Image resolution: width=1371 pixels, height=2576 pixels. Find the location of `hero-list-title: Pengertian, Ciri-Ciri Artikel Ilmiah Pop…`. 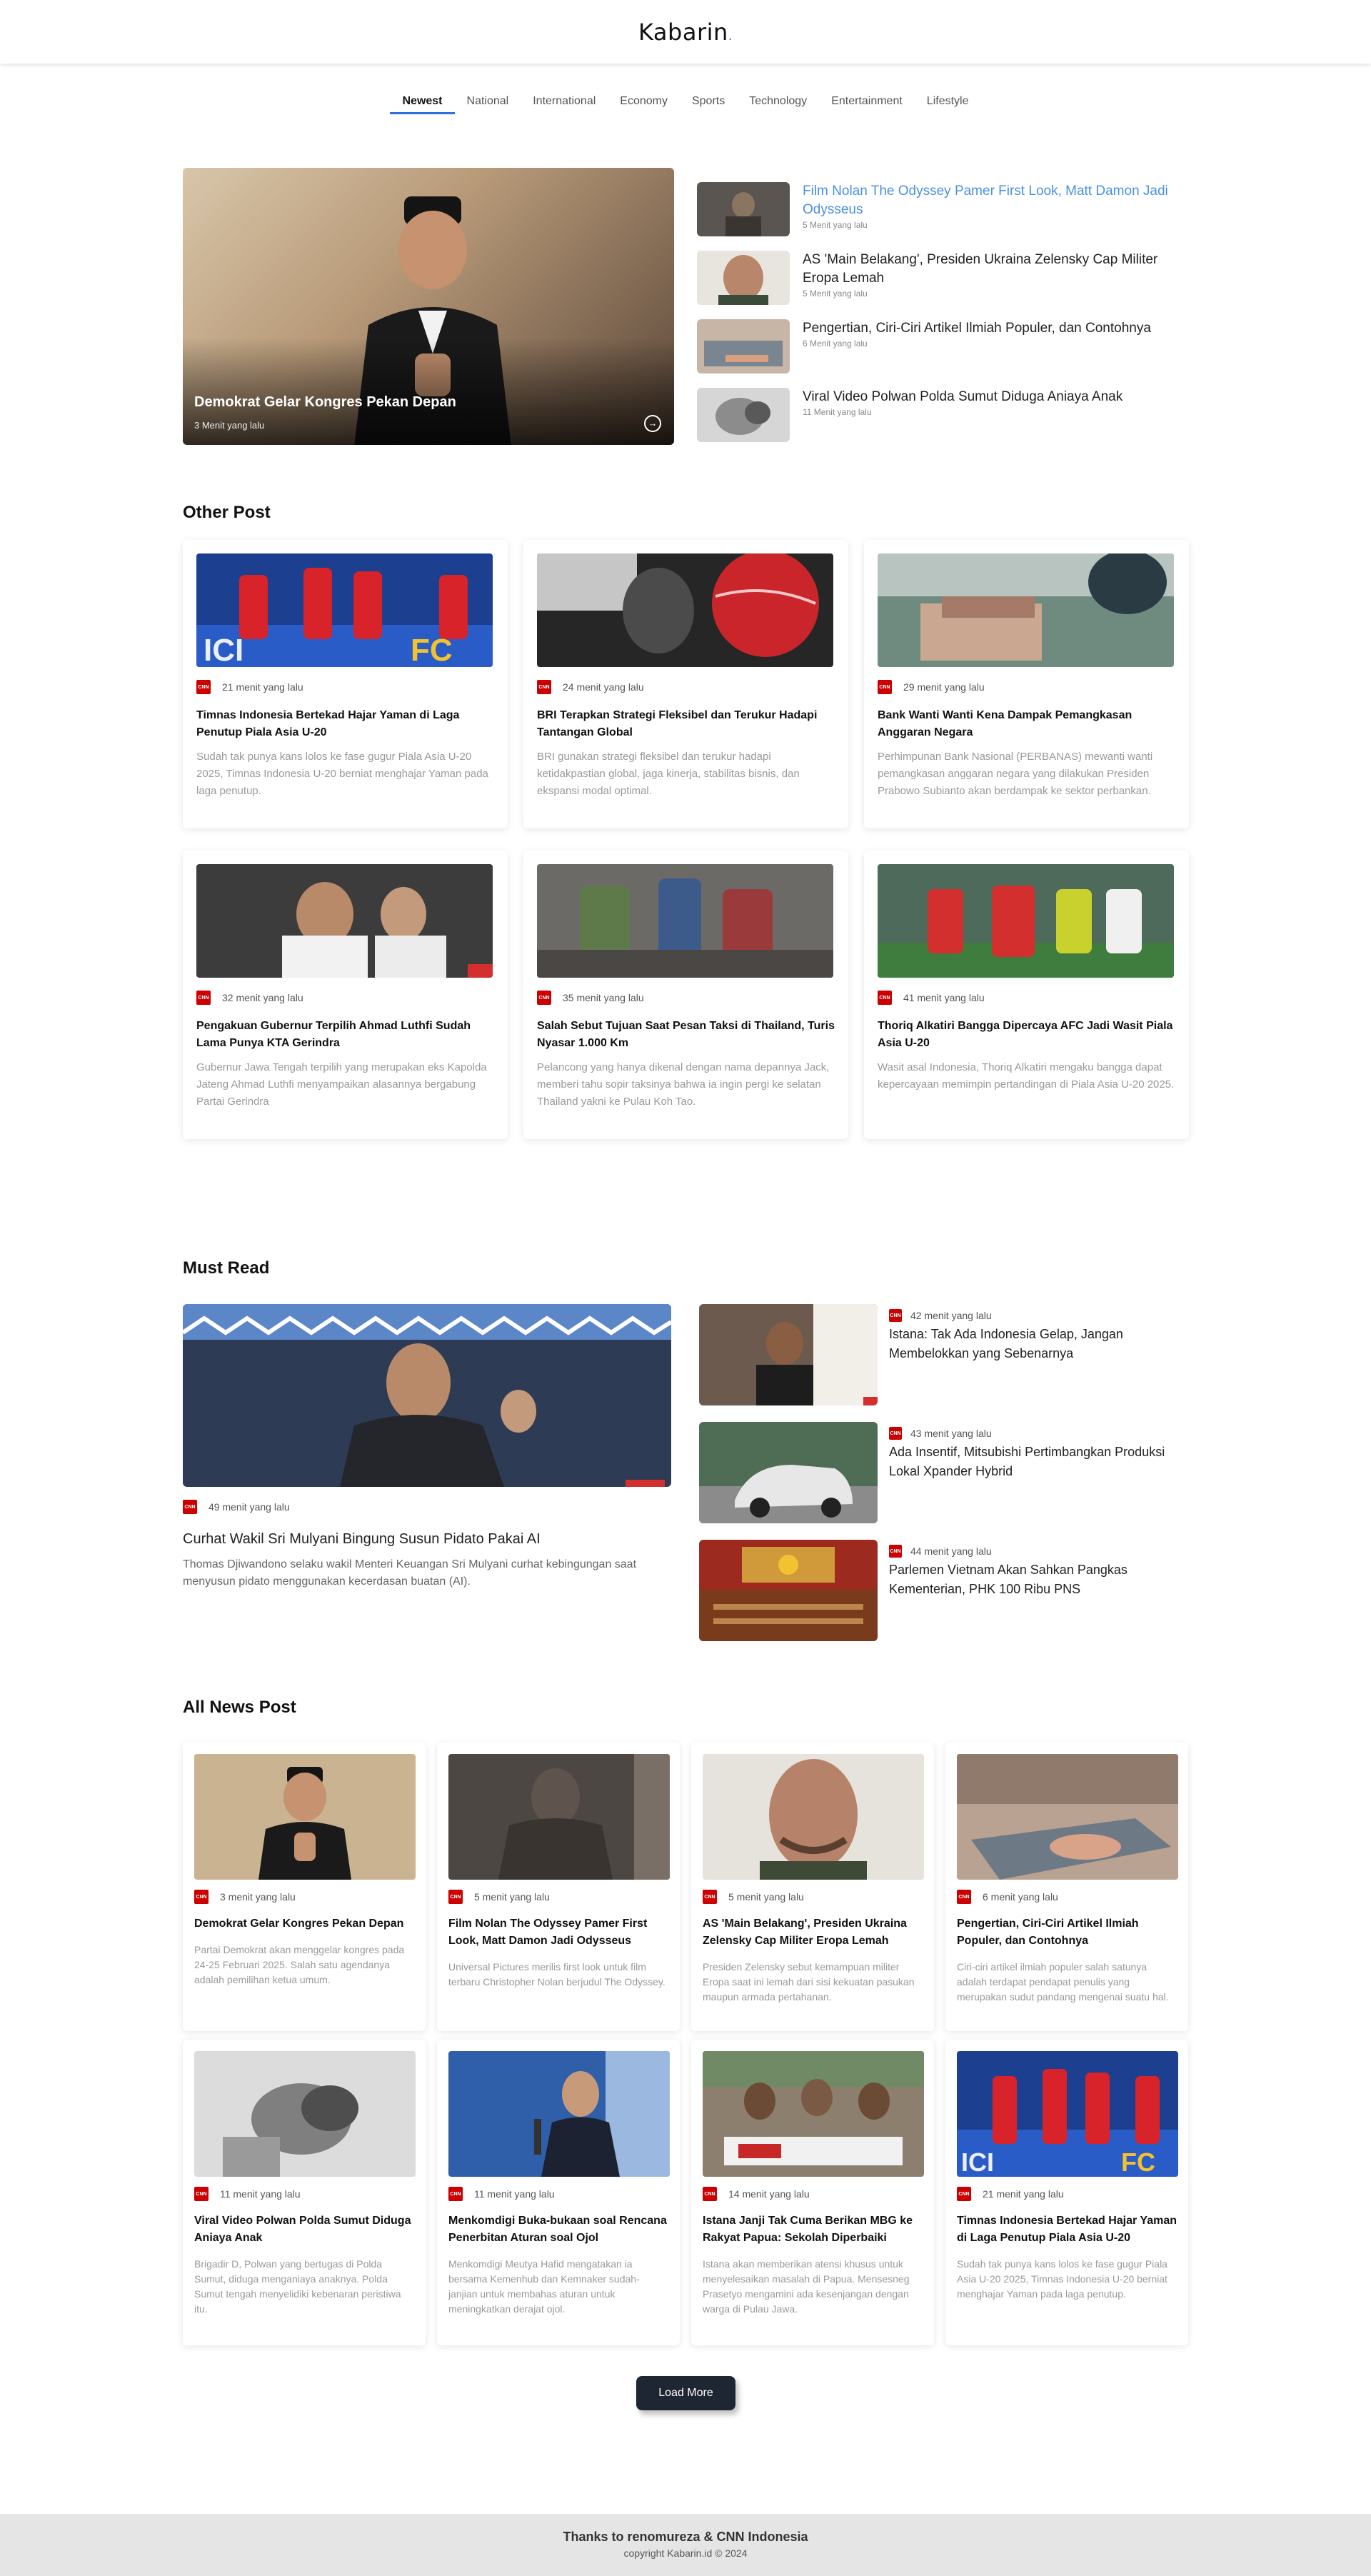

hero-list-title: Pengertian, Ciri-Ciri Artikel Ilmiah Pop… is located at coordinates (977, 328).